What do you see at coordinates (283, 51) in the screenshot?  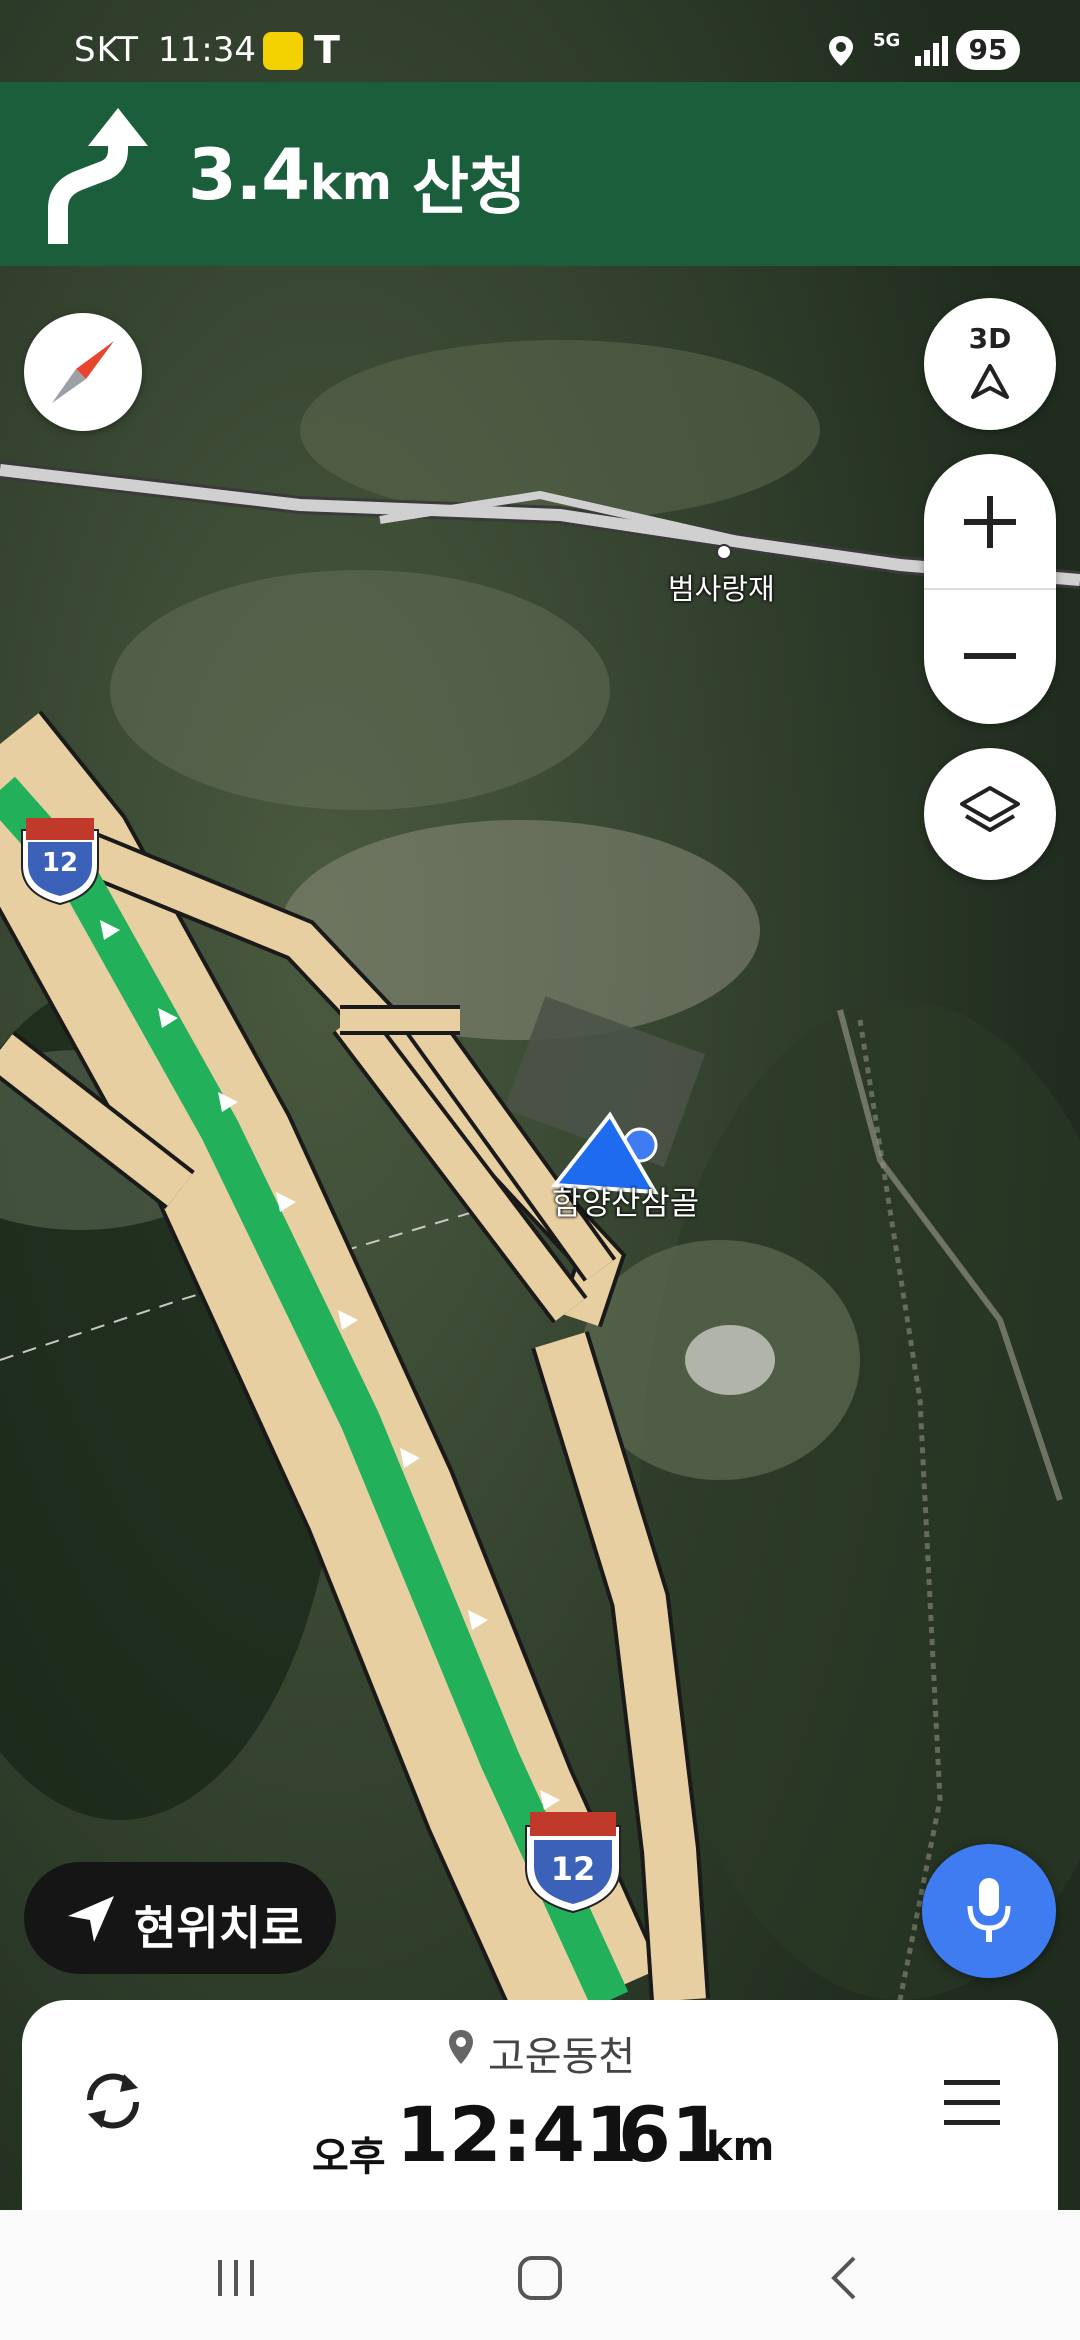 I see `kakao-app-icon` at bounding box center [283, 51].